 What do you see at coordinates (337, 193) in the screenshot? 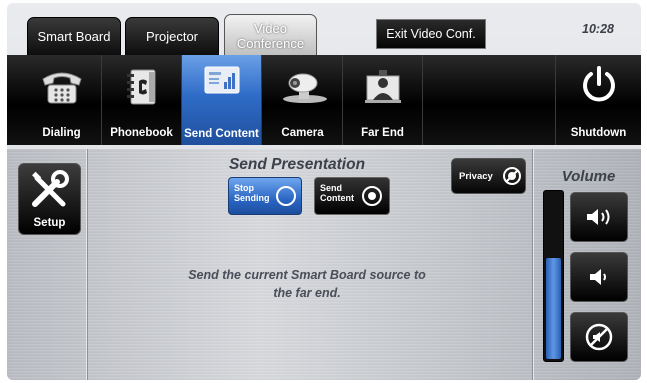
I see `send-content-label: Send Content` at bounding box center [337, 193].